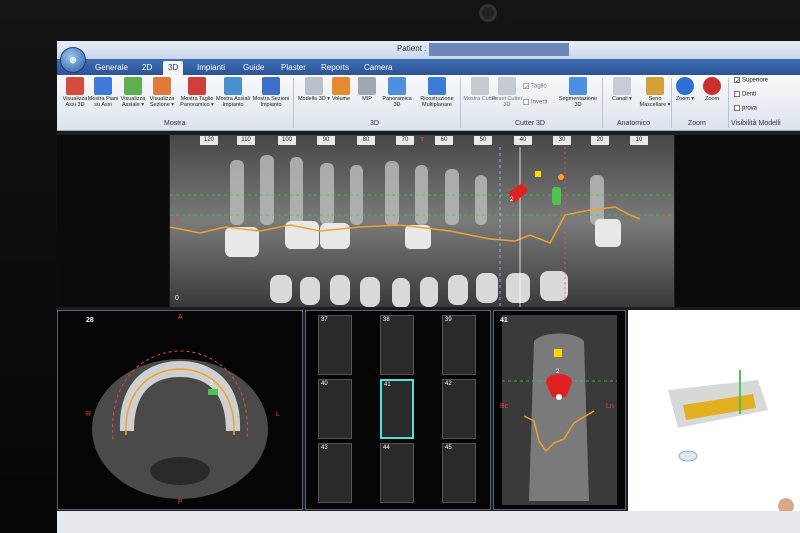 Image resolution: width=800 pixels, height=533 pixels. What do you see at coordinates (177, 220) in the screenshot?
I see `panoramic-right-side-marker: R` at bounding box center [177, 220].